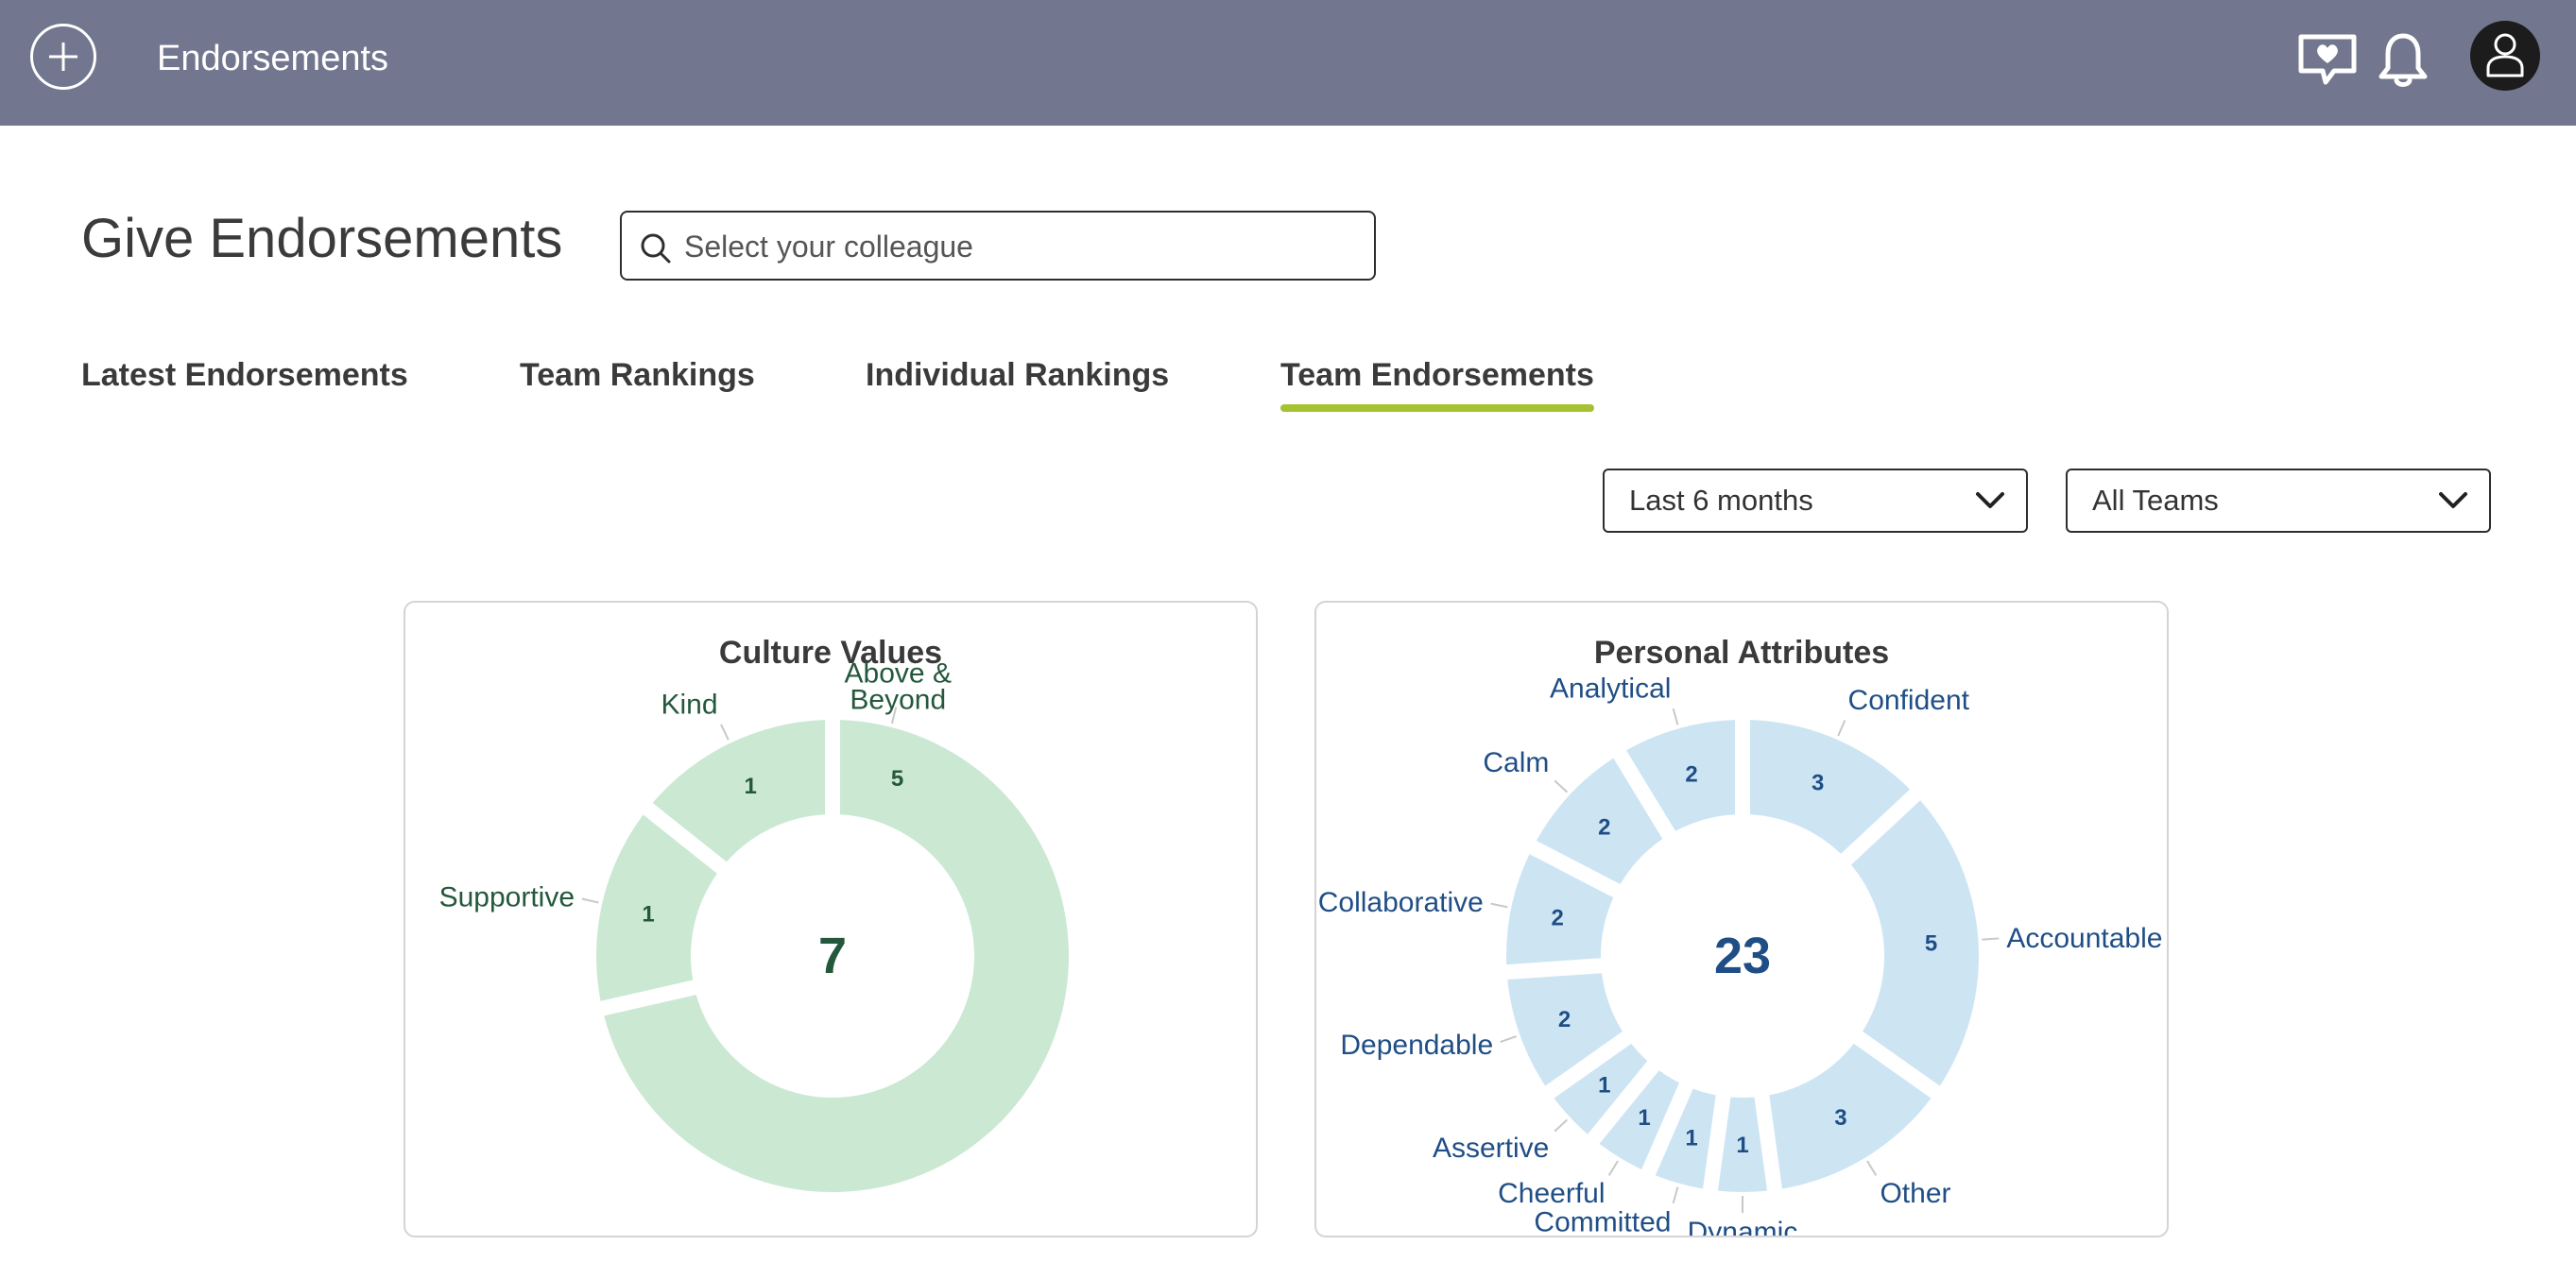 This screenshot has height=1262, width=2576. Describe the element at coordinates (739, 791) in the screenshot. I see `slice-kind` at that location.